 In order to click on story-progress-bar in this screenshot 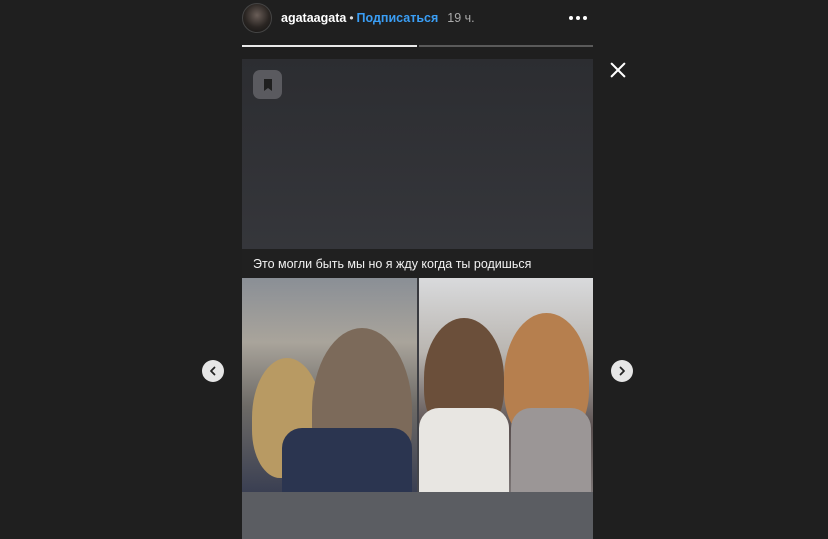, I will do `click(417, 46)`.